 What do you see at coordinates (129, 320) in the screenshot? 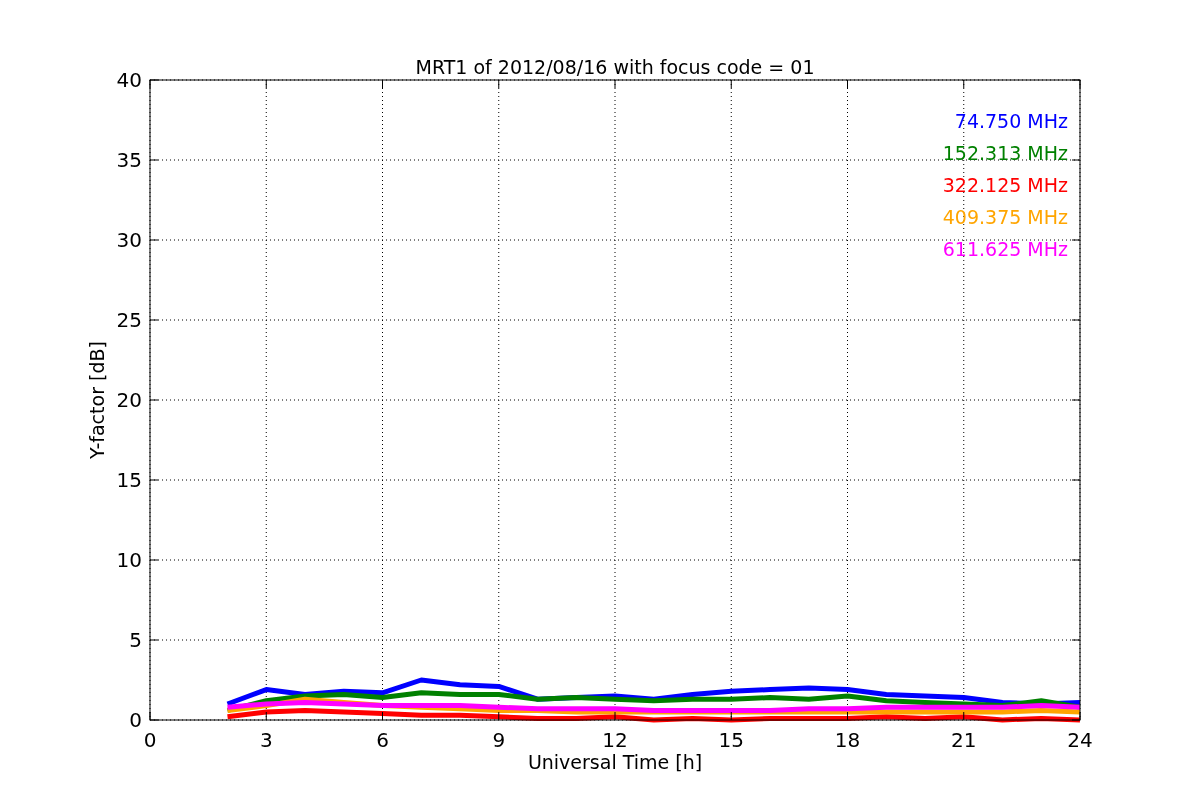
I see `y-tick-label: 25` at bounding box center [129, 320].